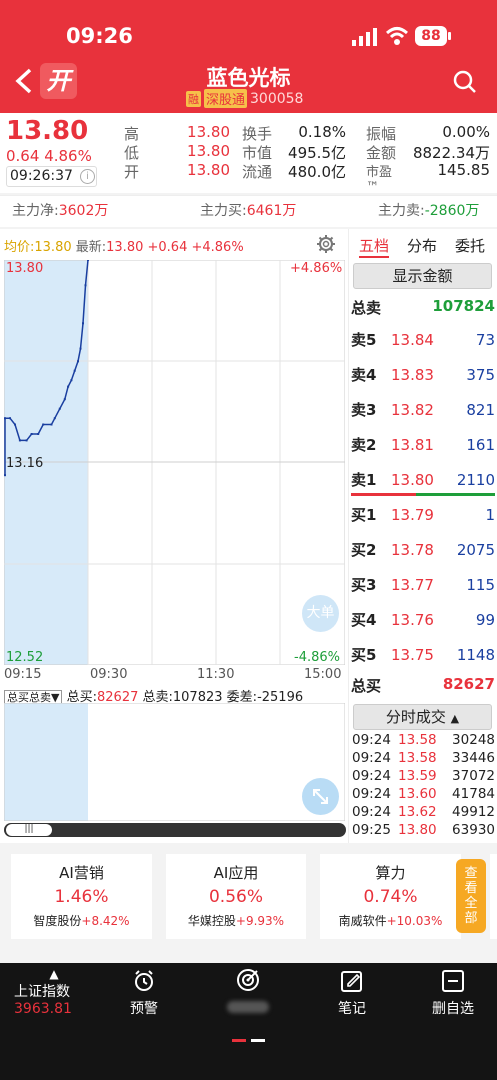 This screenshot has width=497, height=1080. What do you see at coordinates (326, 246) in the screenshot?
I see `settings-gear-icon` at bounding box center [326, 246].